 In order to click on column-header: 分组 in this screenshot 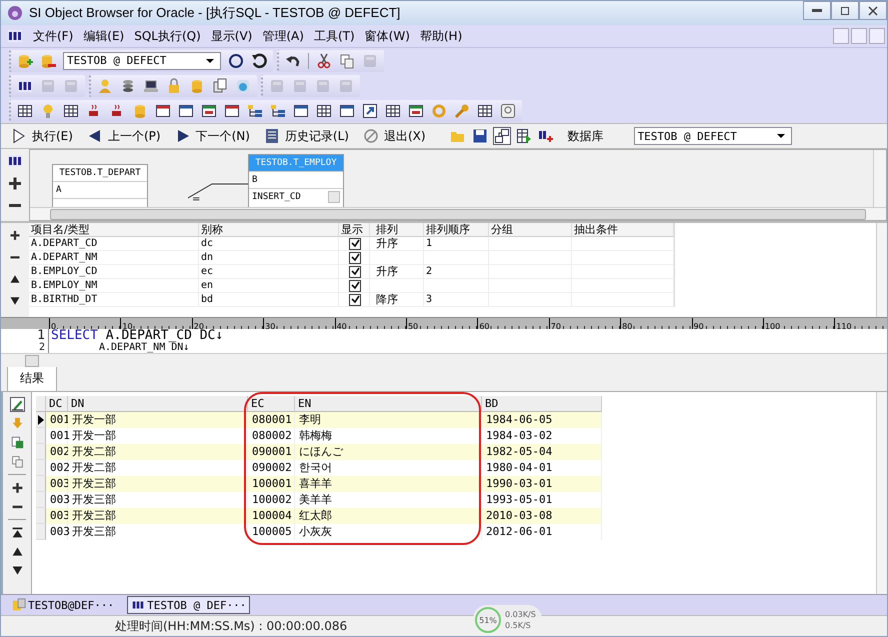, I will do `click(530, 230)`.